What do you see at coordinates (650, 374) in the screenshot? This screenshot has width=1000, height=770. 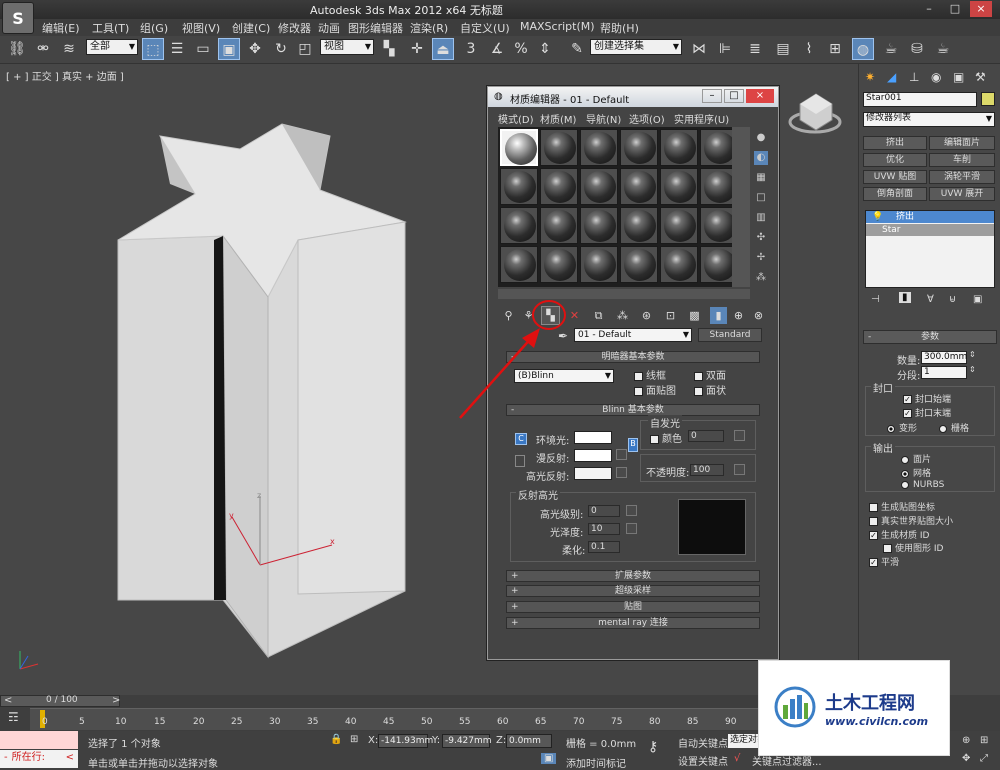 I see `wire-checkbox: 线框` at bounding box center [650, 374].